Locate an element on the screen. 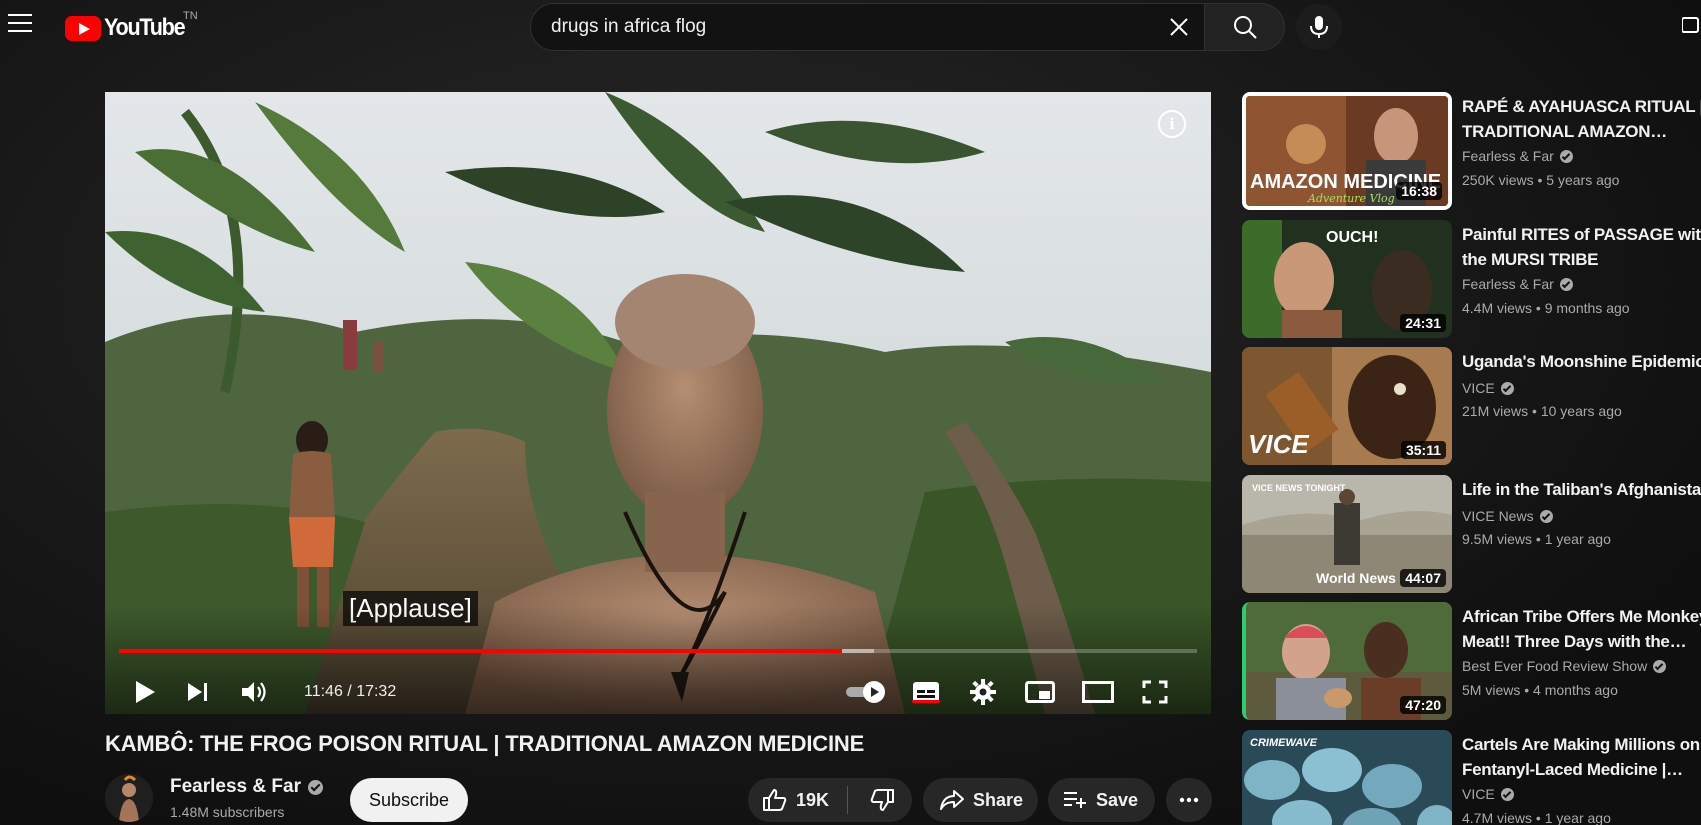  clear-icon is located at coordinates (1179, 27).